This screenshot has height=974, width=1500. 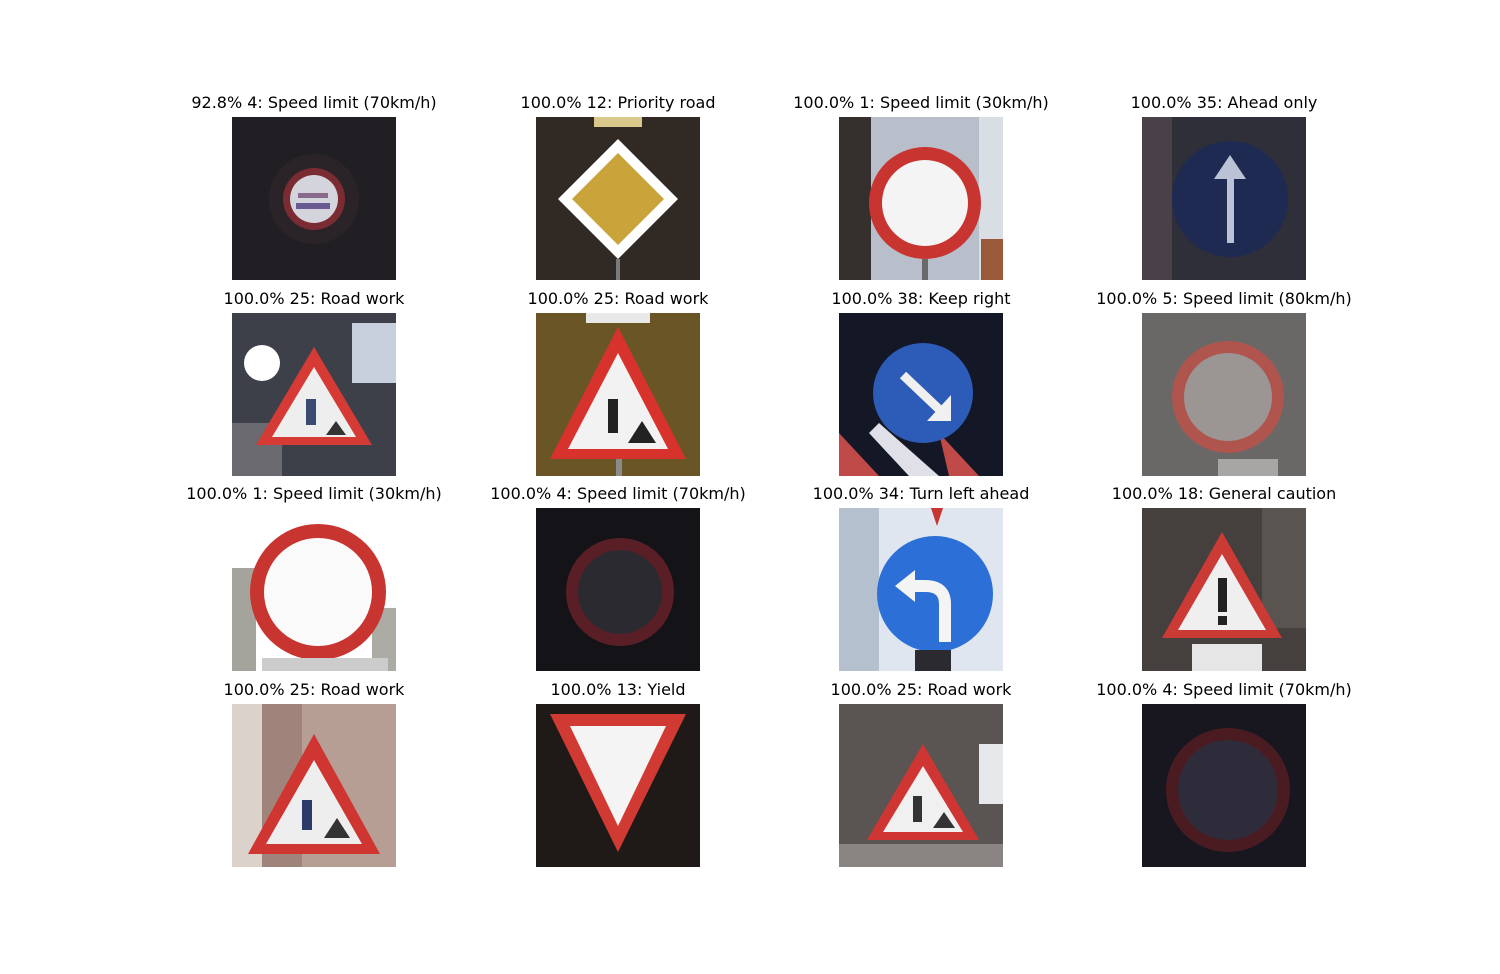 What do you see at coordinates (314, 102) in the screenshot?
I see `panel-caption: 92.8% 4: Speed limit (70km/h)` at bounding box center [314, 102].